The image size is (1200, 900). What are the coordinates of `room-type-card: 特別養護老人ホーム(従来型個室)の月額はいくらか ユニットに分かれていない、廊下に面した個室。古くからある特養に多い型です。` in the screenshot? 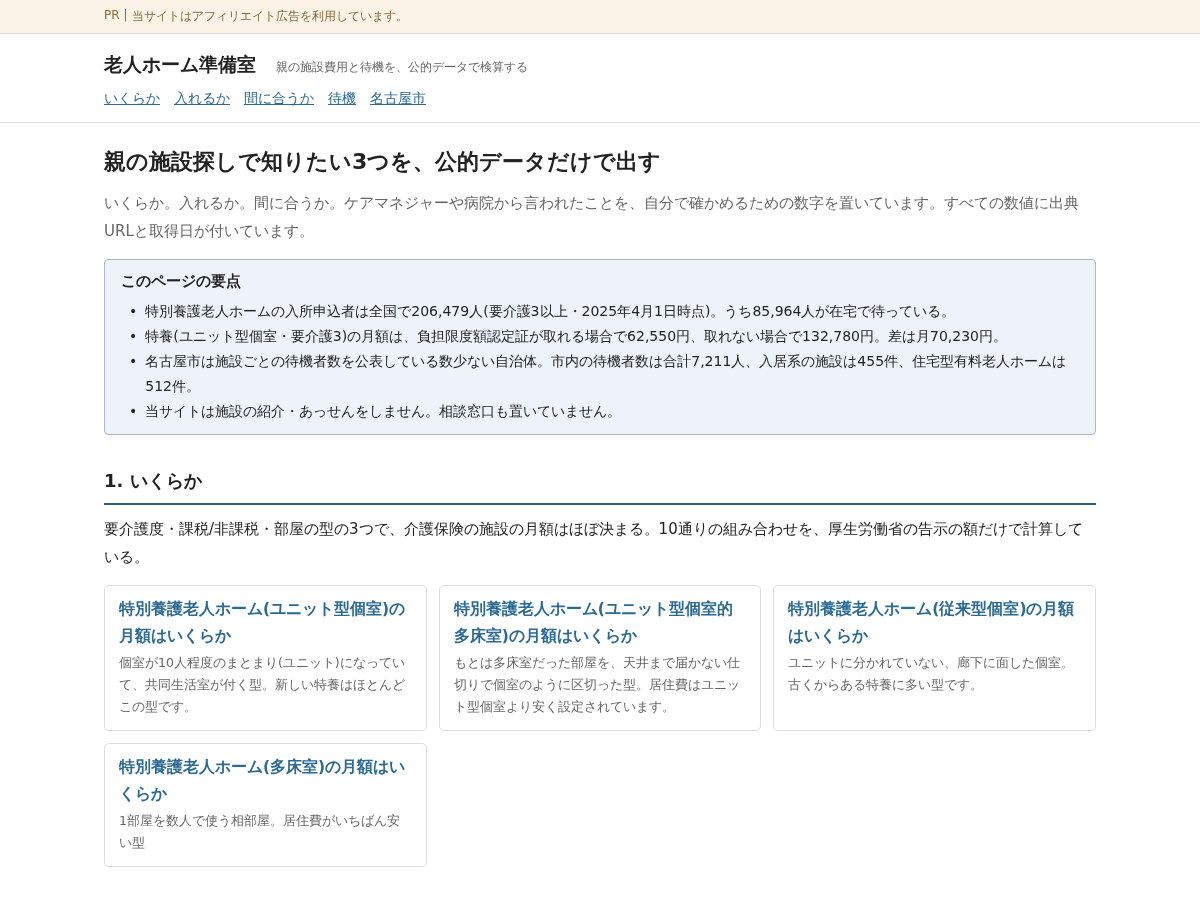 It's located at (934, 658).